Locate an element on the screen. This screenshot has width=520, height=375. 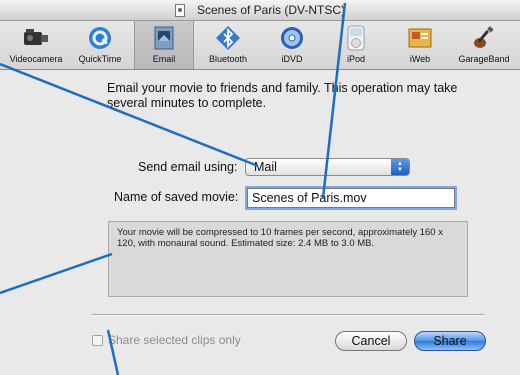
toolbar-item-quicktime: QuickTime is located at coordinates (100, 45).